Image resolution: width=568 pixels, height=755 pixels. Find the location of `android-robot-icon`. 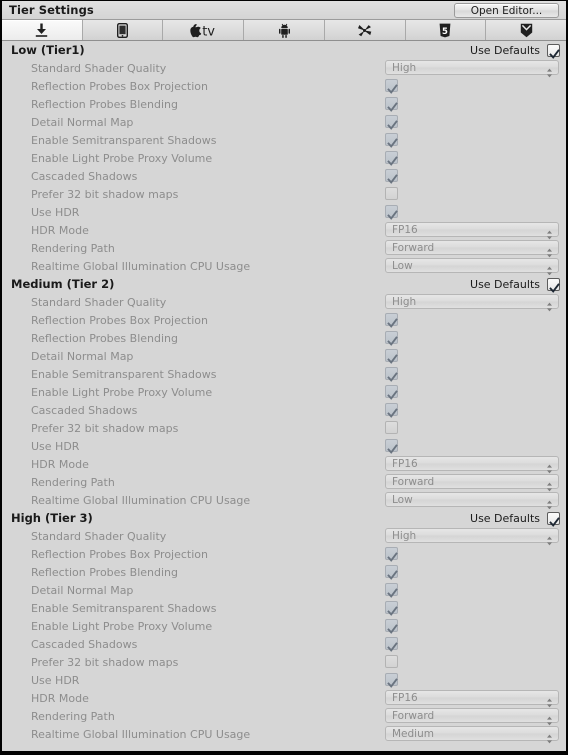

android-robot-icon is located at coordinates (284, 30).